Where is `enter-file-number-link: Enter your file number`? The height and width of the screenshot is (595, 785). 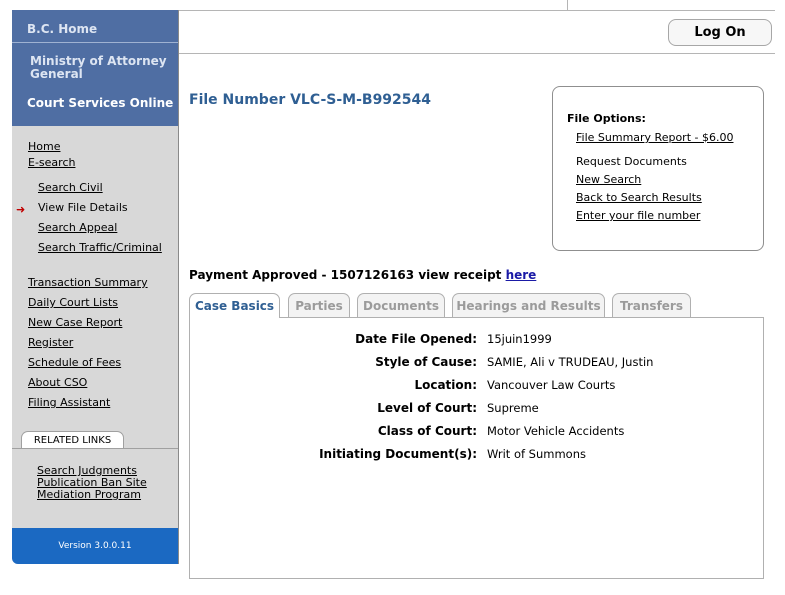
enter-file-number-link: Enter your file number is located at coordinates (638, 215).